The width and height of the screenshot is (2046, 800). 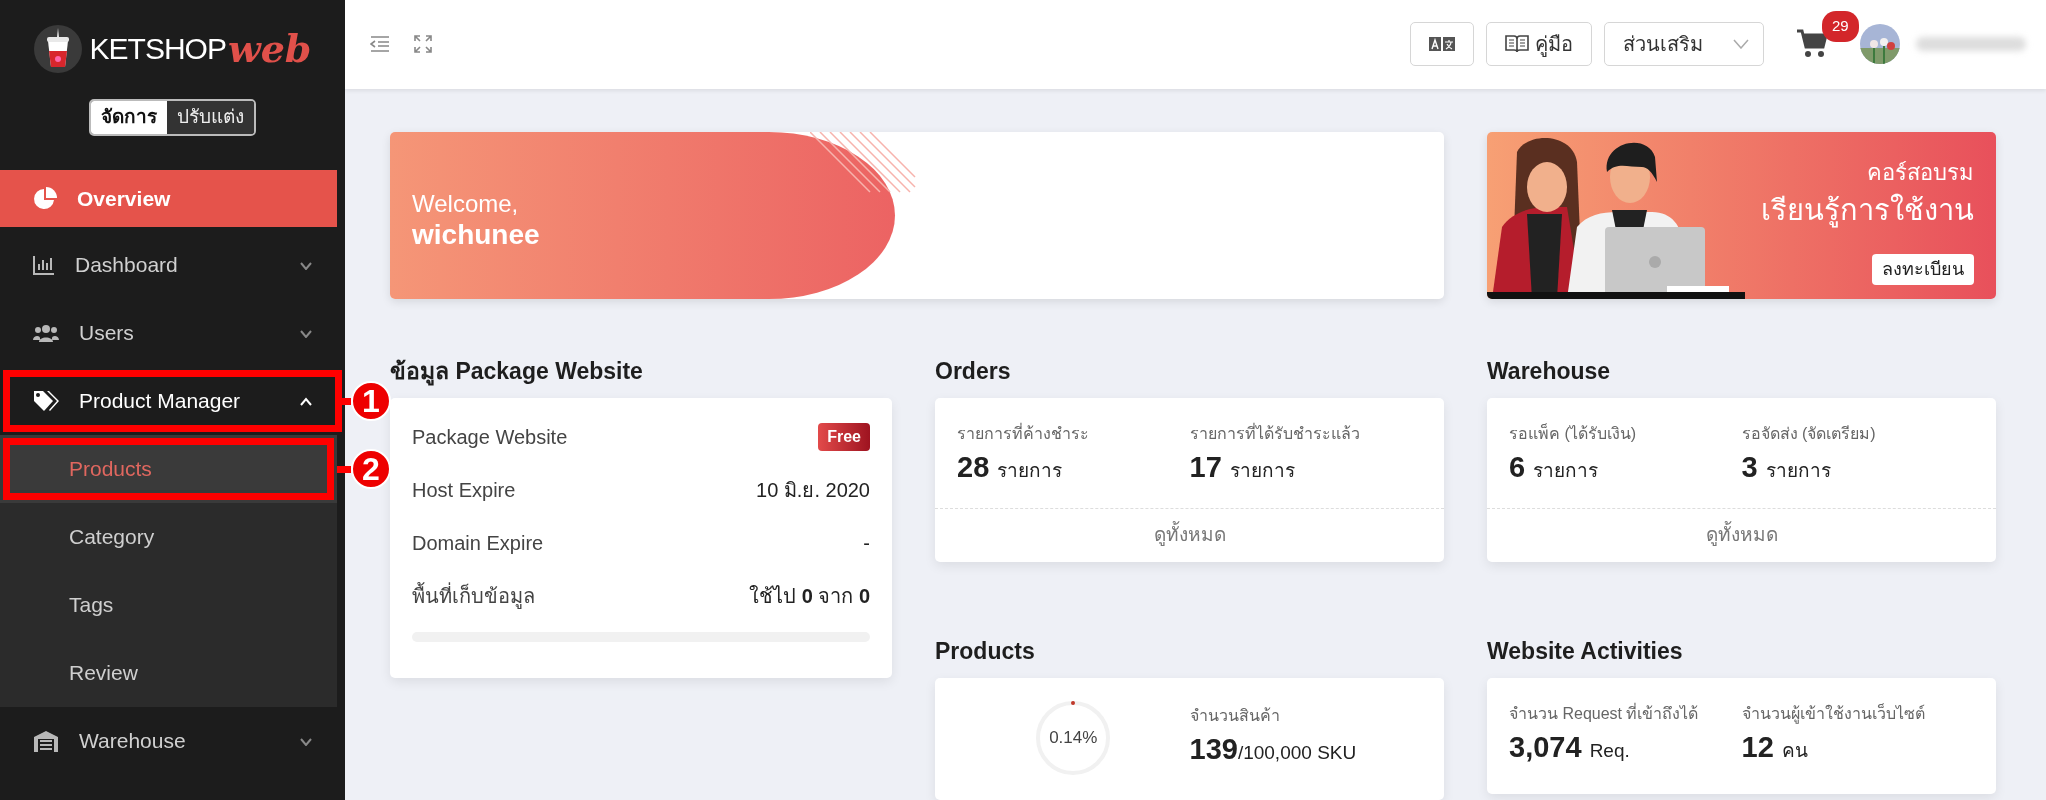 What do you see at coordinates (44, 265) in the screenshot?
I see `bar-chart-icon` at bounding box center [44, 265].